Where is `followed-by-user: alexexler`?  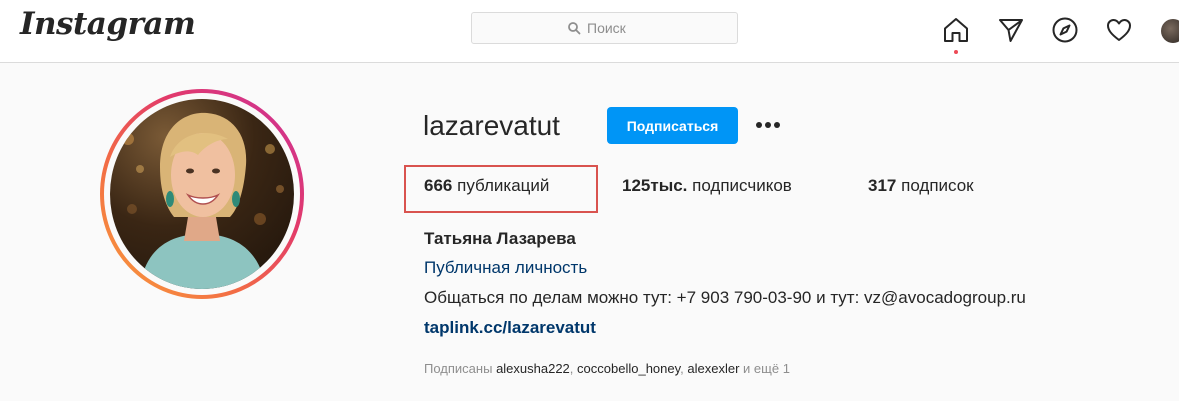
followed-by-user: alexexler is located at coordinates (713, 368).